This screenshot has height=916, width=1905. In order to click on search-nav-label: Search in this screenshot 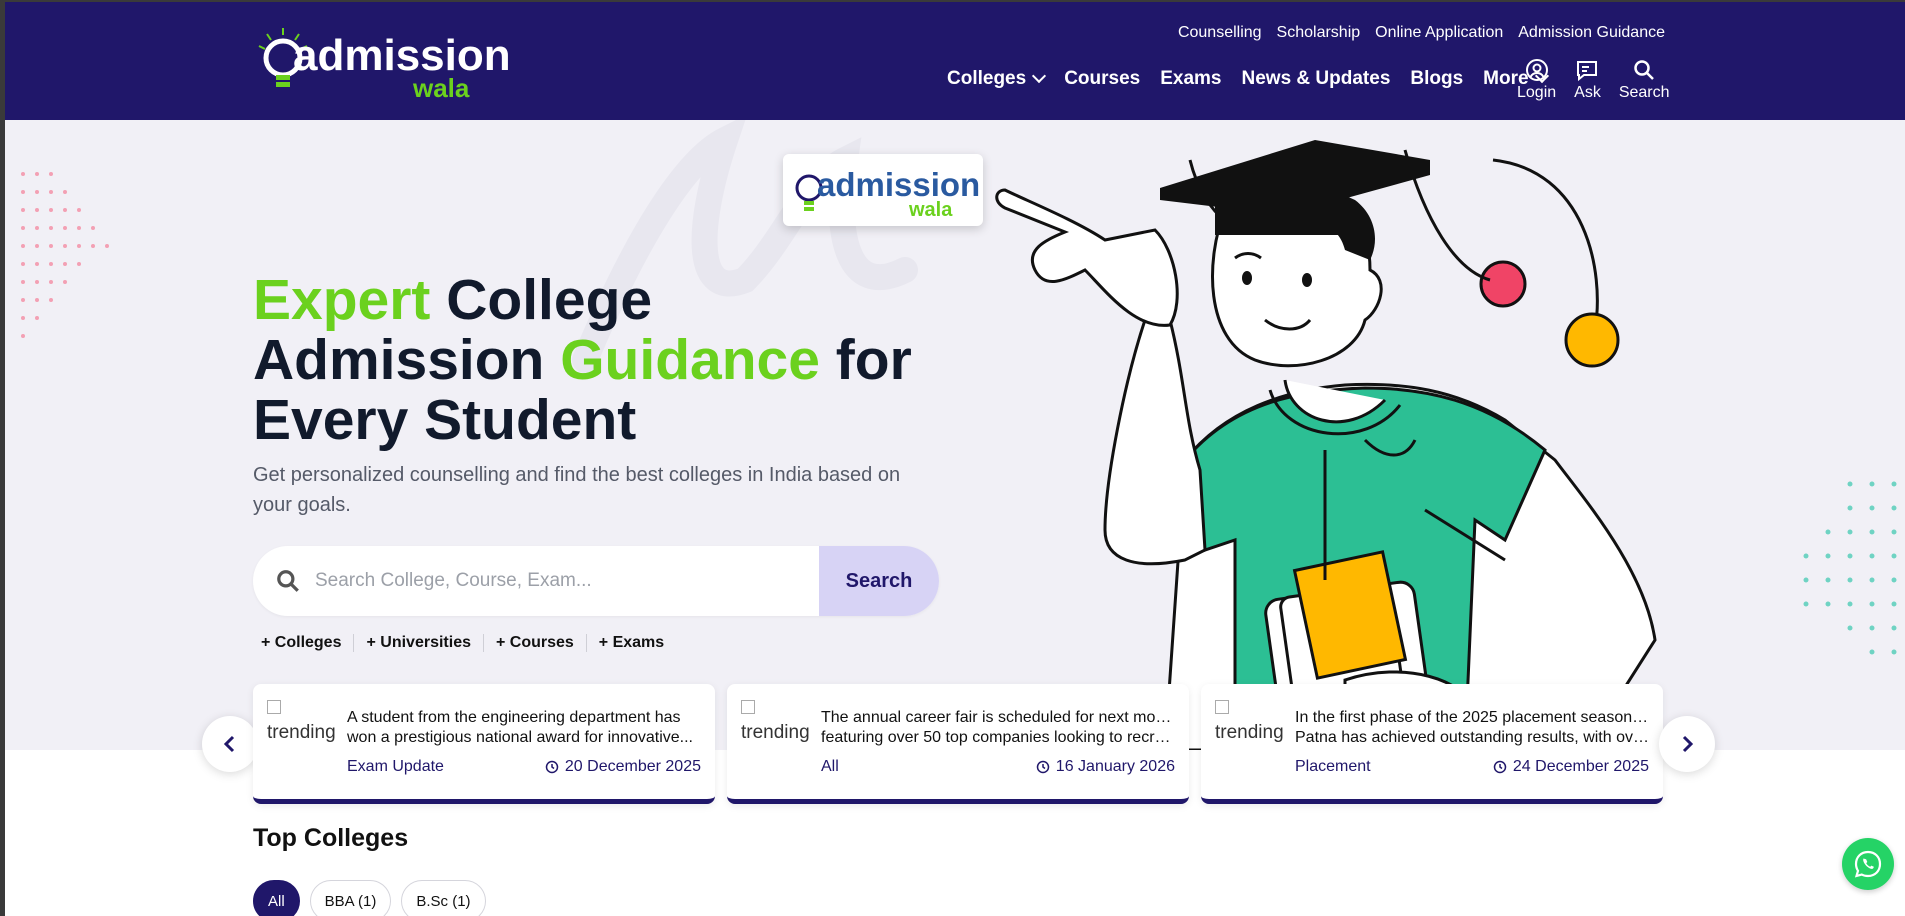, I will do `click(1644, 92)`.